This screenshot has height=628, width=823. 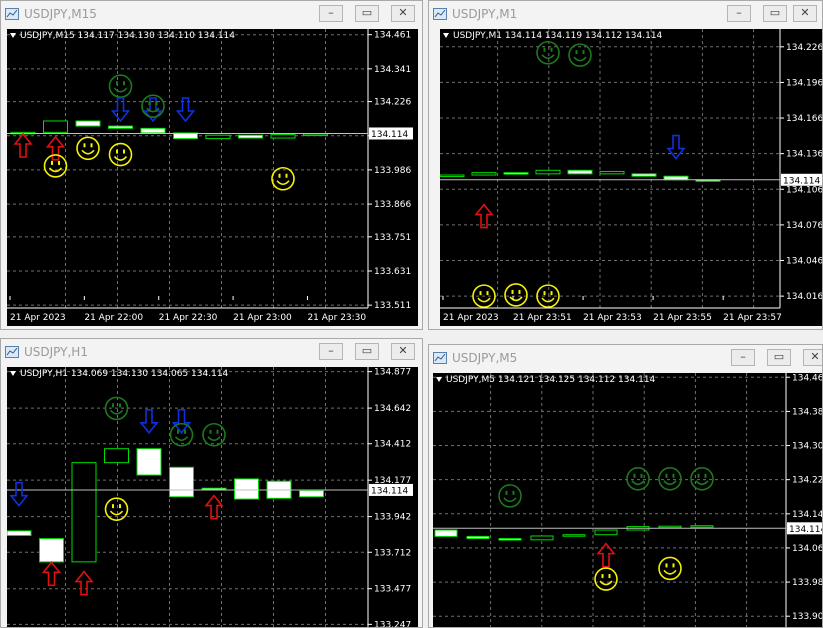 What do you see at coordinates (807, 583) in the screenshot?
I see `price-label: 133.988` at bounding box center [807, 583].